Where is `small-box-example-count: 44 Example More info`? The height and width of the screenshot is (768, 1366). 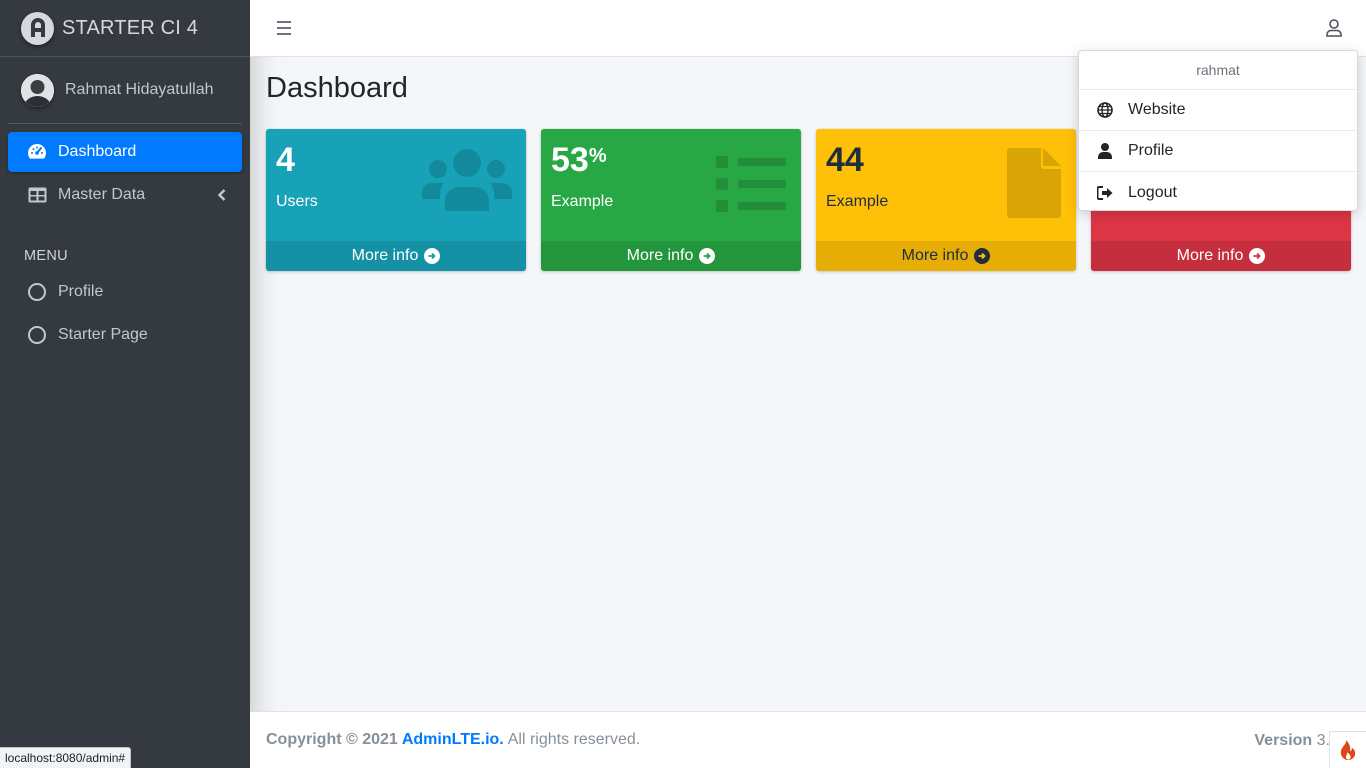 small-box-example-count: 44 Example More info is located at coordinates (946, 200).